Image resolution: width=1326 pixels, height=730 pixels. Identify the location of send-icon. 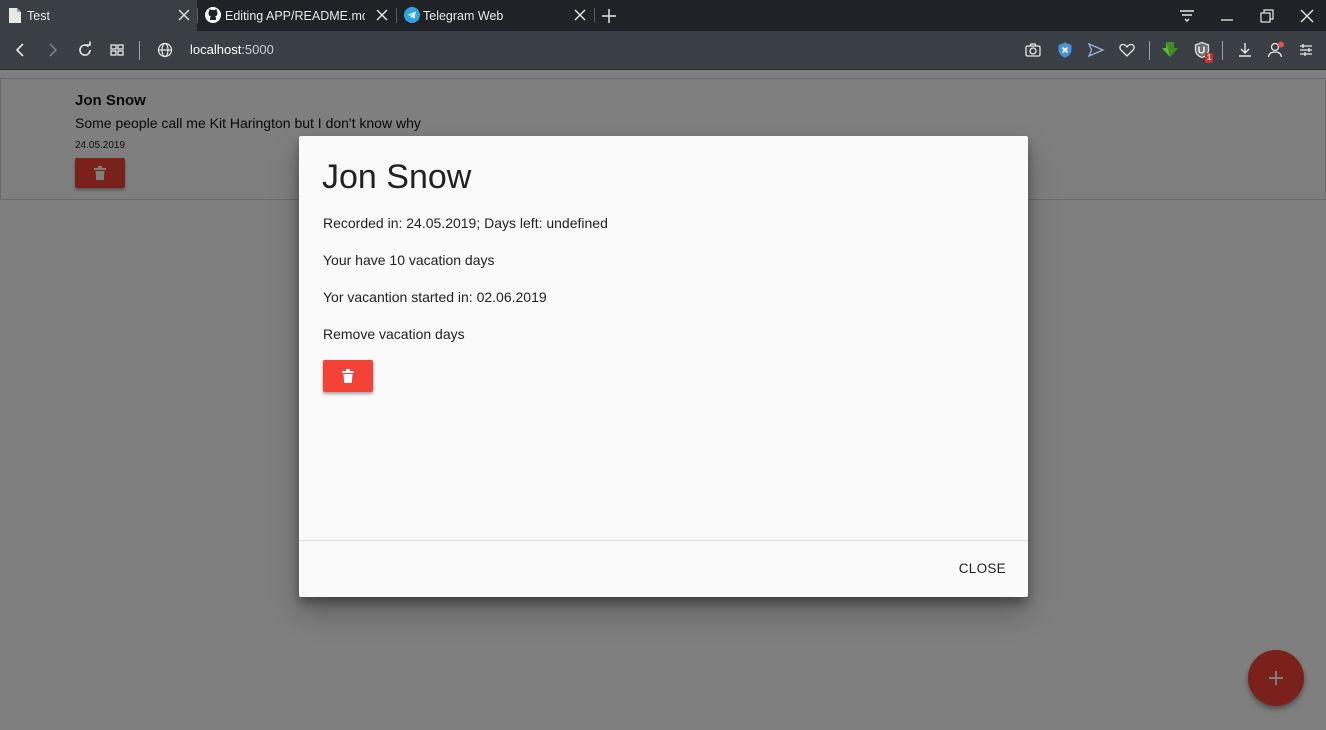
(1096, 50).